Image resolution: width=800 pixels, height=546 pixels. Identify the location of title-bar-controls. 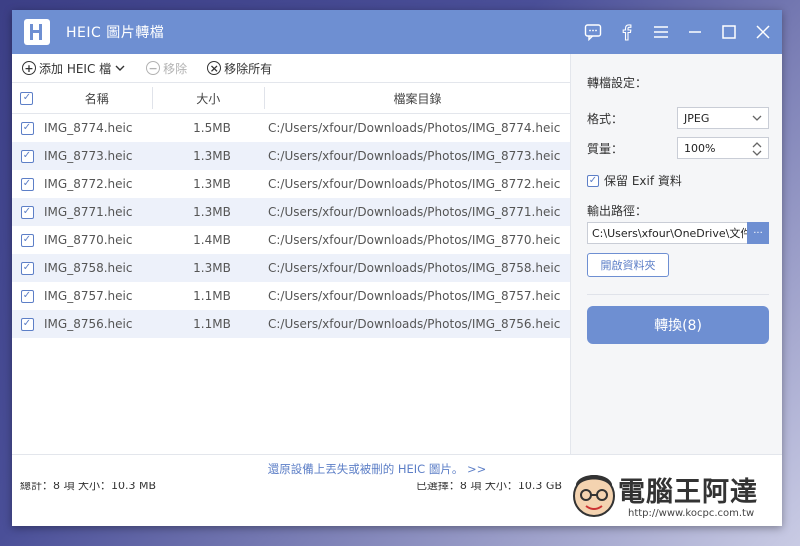
(678, 32).